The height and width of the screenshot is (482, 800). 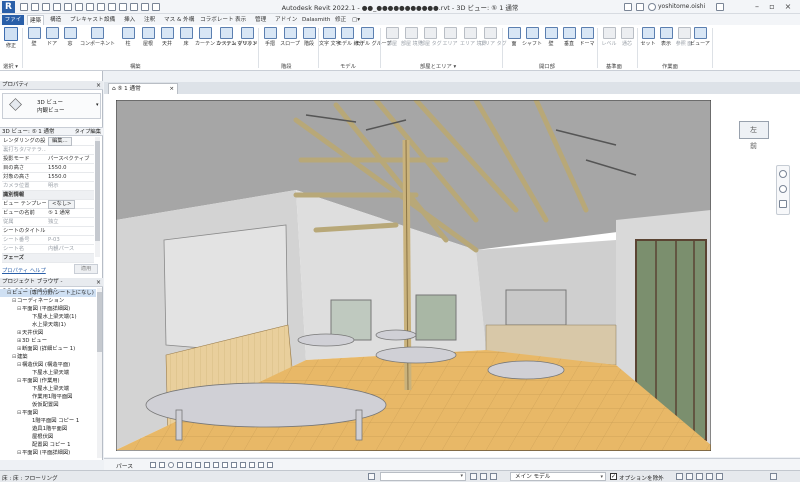 I want to click on browser-tree-item: 下屋水上梁天端(1), so click(x=48, y=317).